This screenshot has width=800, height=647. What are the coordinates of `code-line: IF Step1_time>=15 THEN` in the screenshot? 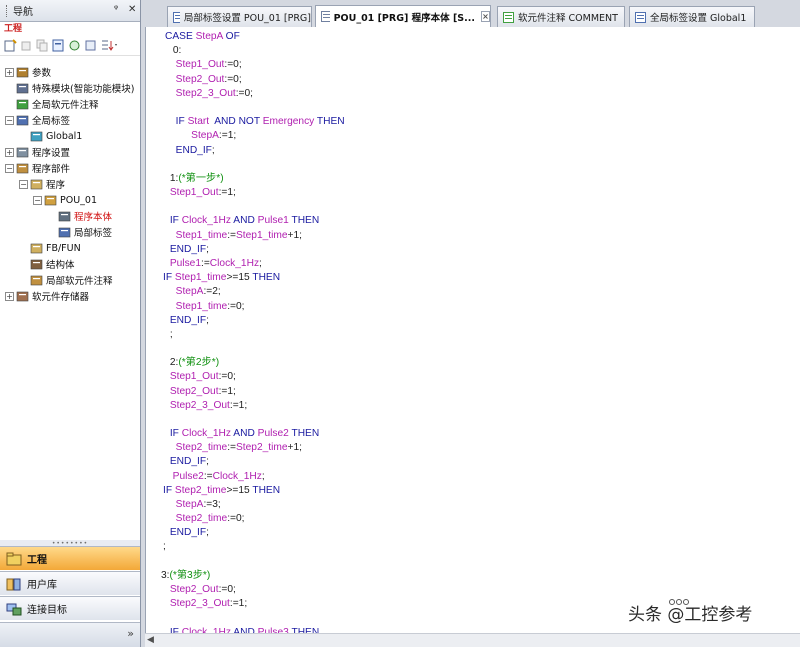 It's located at (222, 277).